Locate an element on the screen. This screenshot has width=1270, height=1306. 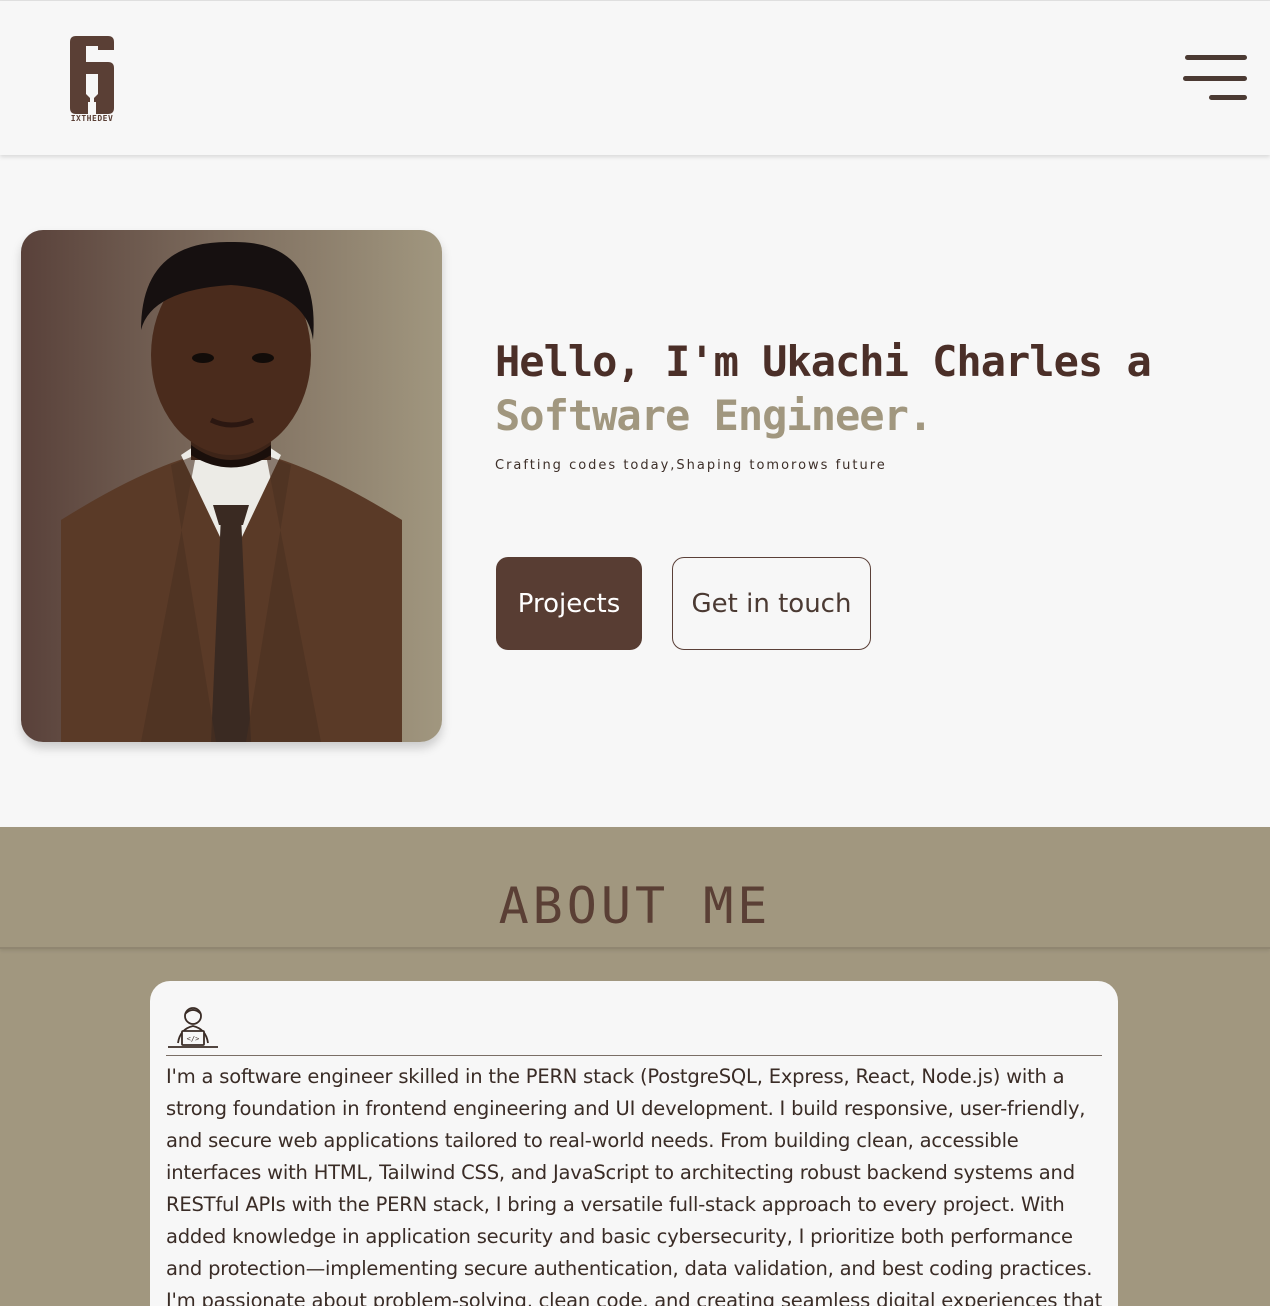
card-divider is located at coordinates (634, 1055).